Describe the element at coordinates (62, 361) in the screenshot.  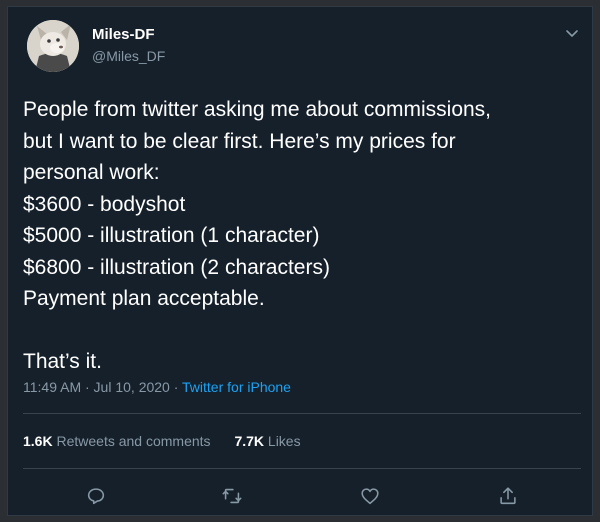
I see `tweet-line: That’s it.` at that location.